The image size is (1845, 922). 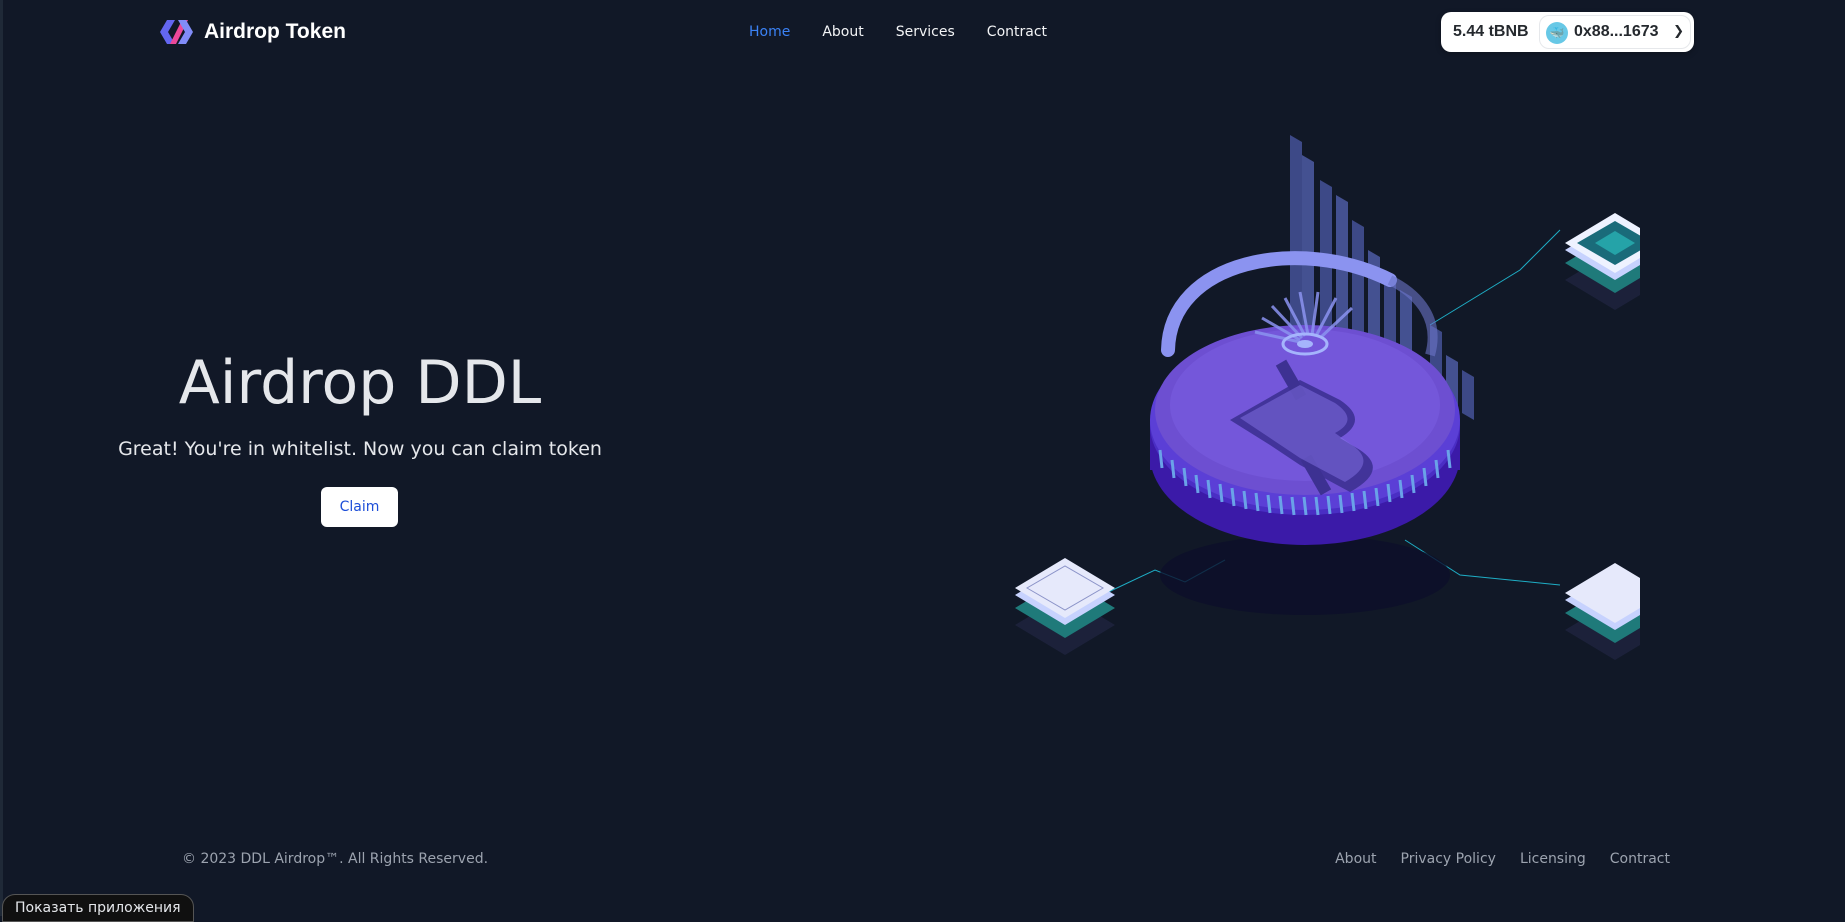 I want to click on wallet-balance: 5.44 tBNB, so click(x=1491, y=32).